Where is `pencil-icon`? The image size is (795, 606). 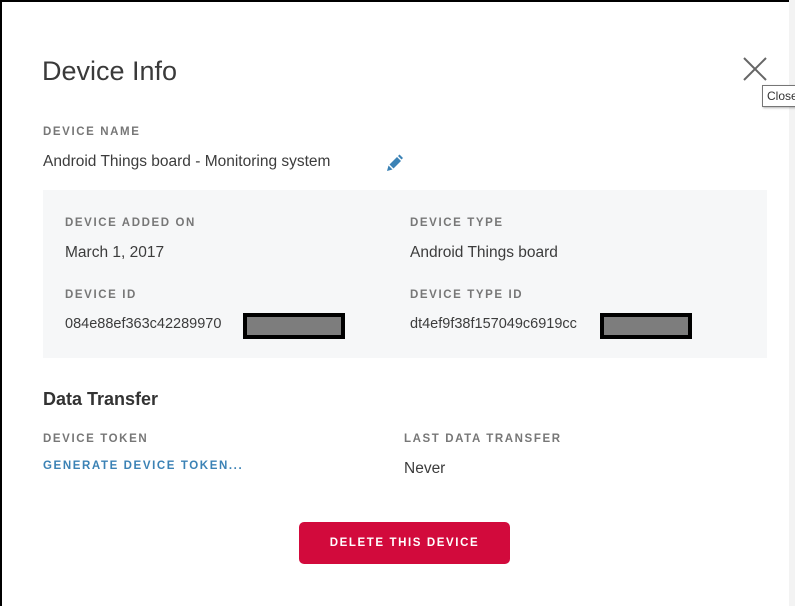 pencil-icon is located at coordinates (393, 163).